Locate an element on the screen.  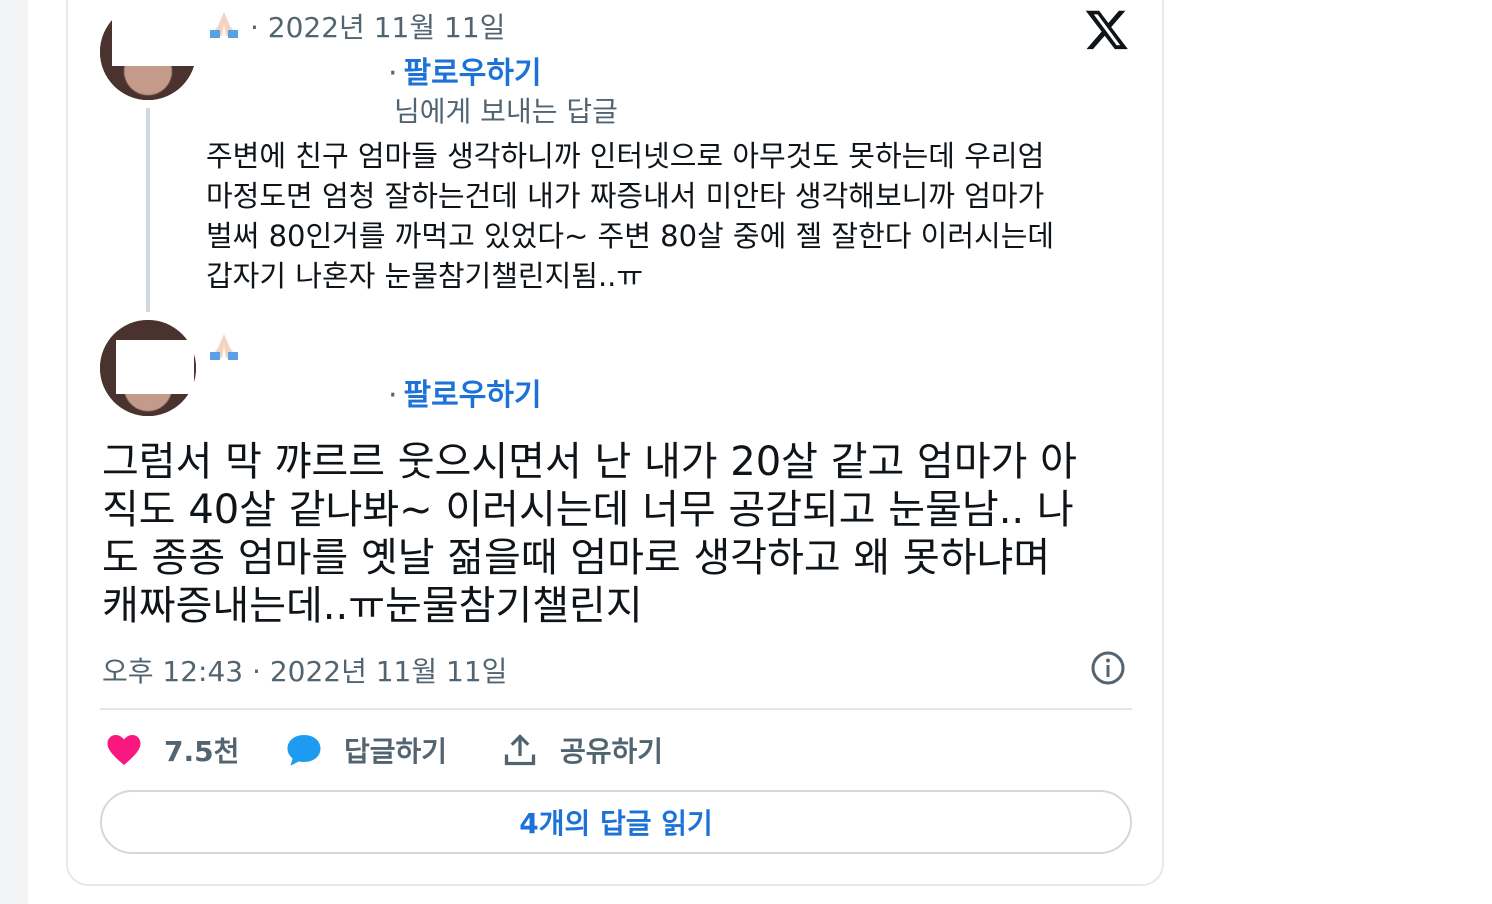
read-replies-button: 4개의 답글 읽기 is located at coordinates (616, 822).